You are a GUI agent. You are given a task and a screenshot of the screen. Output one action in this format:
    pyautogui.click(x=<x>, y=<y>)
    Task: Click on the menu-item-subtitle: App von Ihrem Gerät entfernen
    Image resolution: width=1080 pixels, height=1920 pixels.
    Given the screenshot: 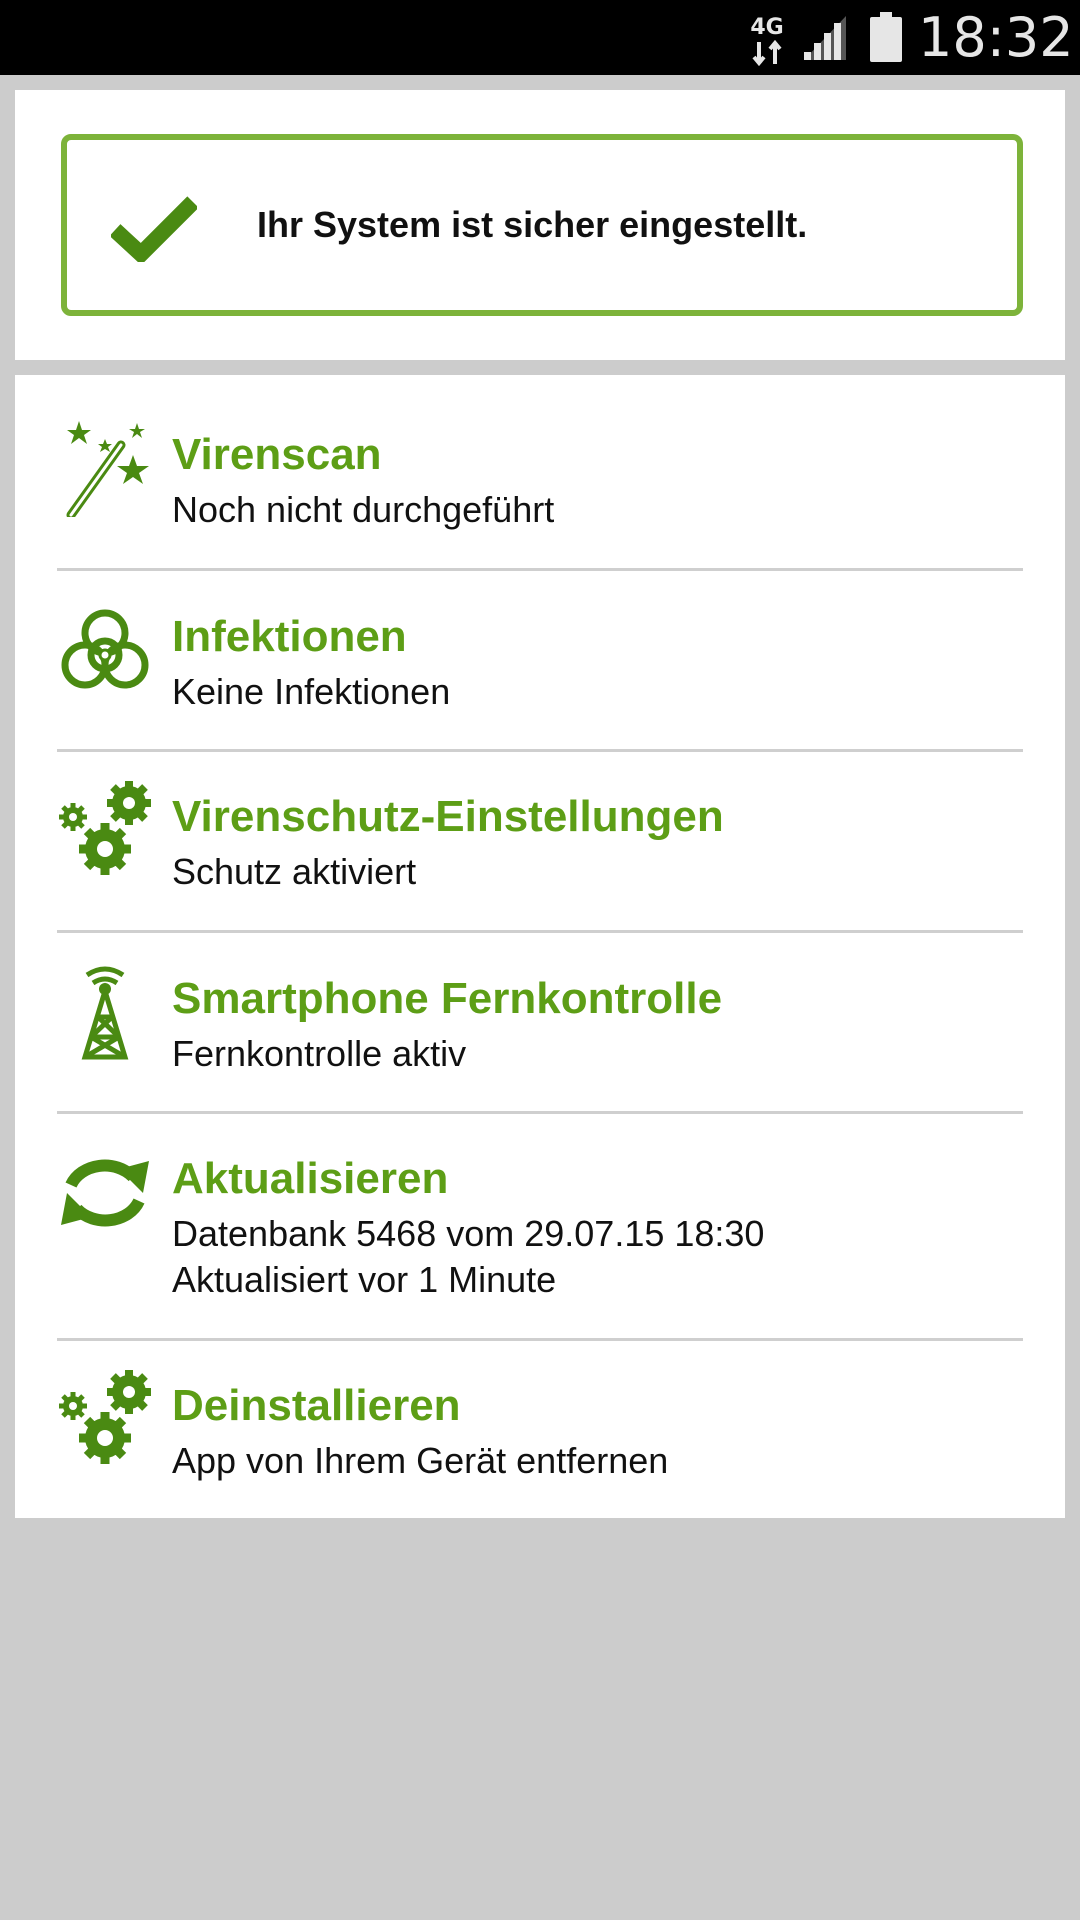 What is the action you would take?
    pyautogui.click(x=420, y=1460)
    